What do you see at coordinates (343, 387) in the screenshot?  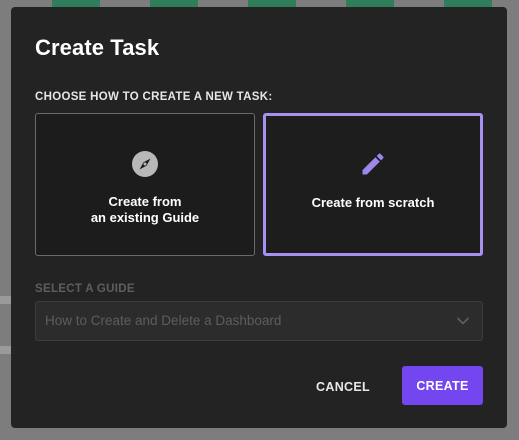 I see `cancel-button: CANCEL` at bounding box center [343, 387].